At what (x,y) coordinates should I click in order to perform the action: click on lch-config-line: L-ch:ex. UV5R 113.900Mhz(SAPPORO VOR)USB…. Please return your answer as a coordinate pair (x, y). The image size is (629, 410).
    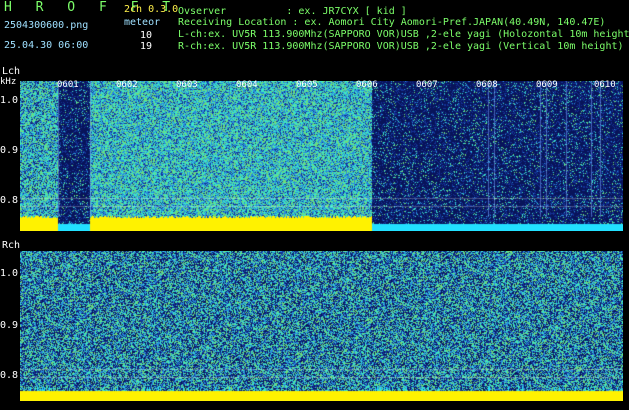
    Looking at the image, I should click on (403, 34).